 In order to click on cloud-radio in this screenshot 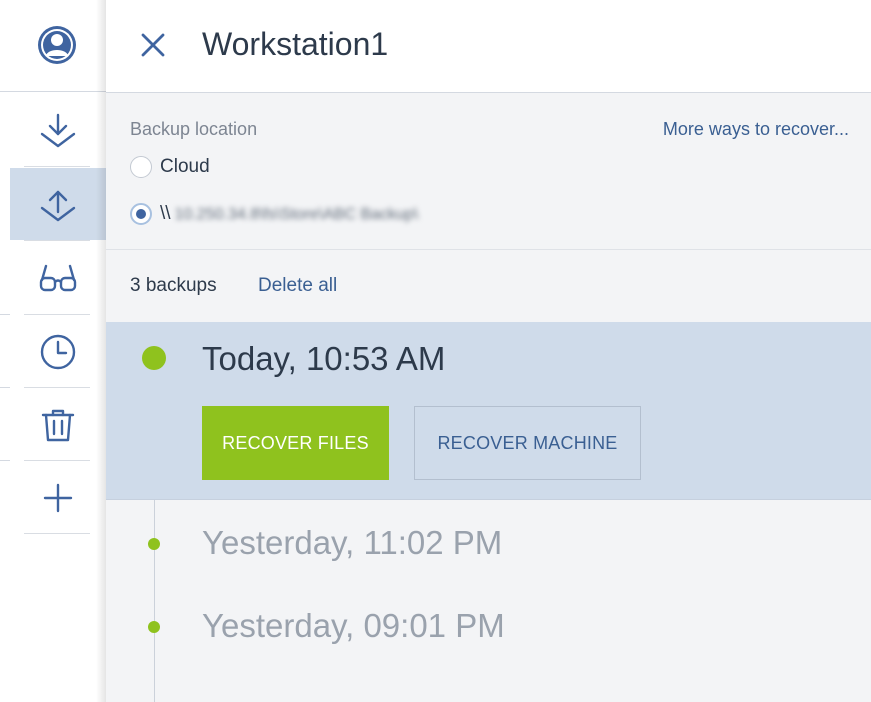, I will do `click(141, 167)`.